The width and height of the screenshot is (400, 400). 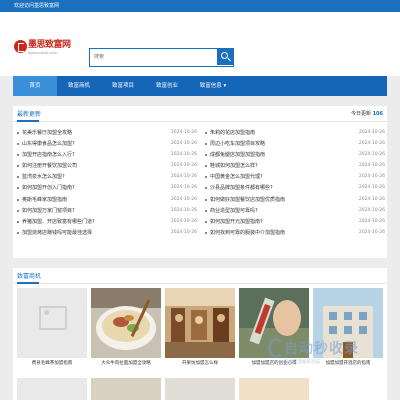 What do you see at coordinates (225, 57) in the screenshot?
I see `search-button` at bounding box center [225, 57].